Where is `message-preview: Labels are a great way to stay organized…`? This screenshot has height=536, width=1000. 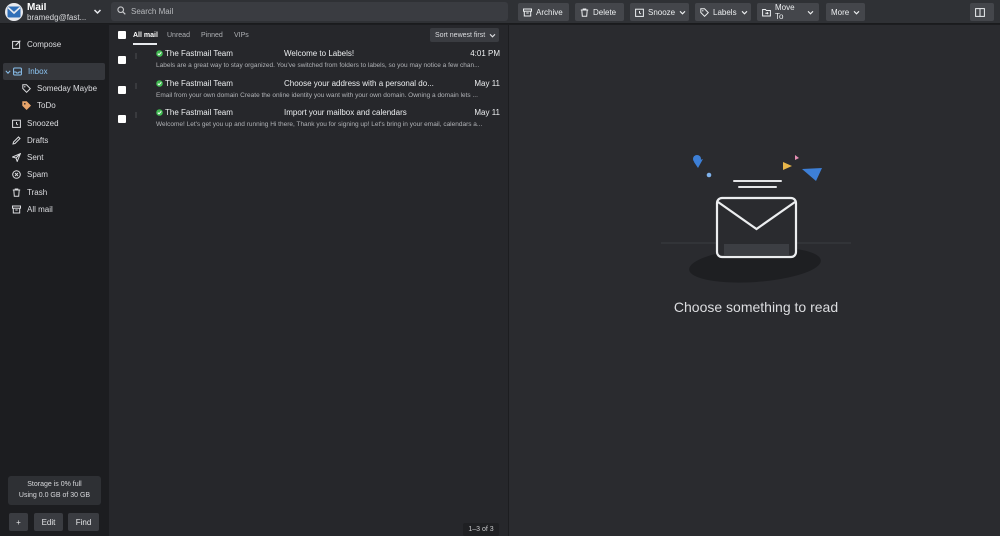 message-preview: Labels are a great way to stay organized… is located at coordinates (318, 65).